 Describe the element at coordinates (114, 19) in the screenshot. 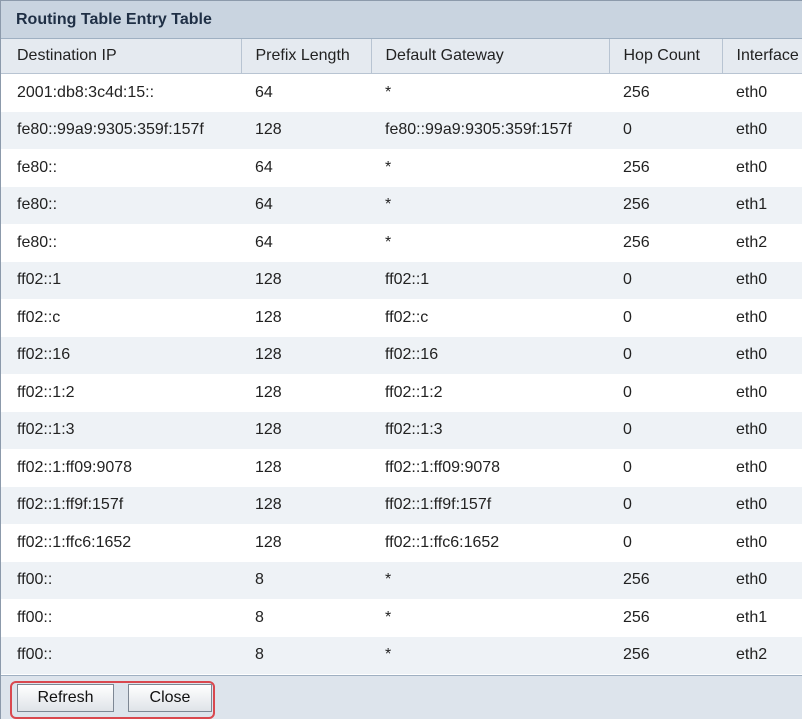

I see `panel-title: Routing Table Entry Table` at that location.